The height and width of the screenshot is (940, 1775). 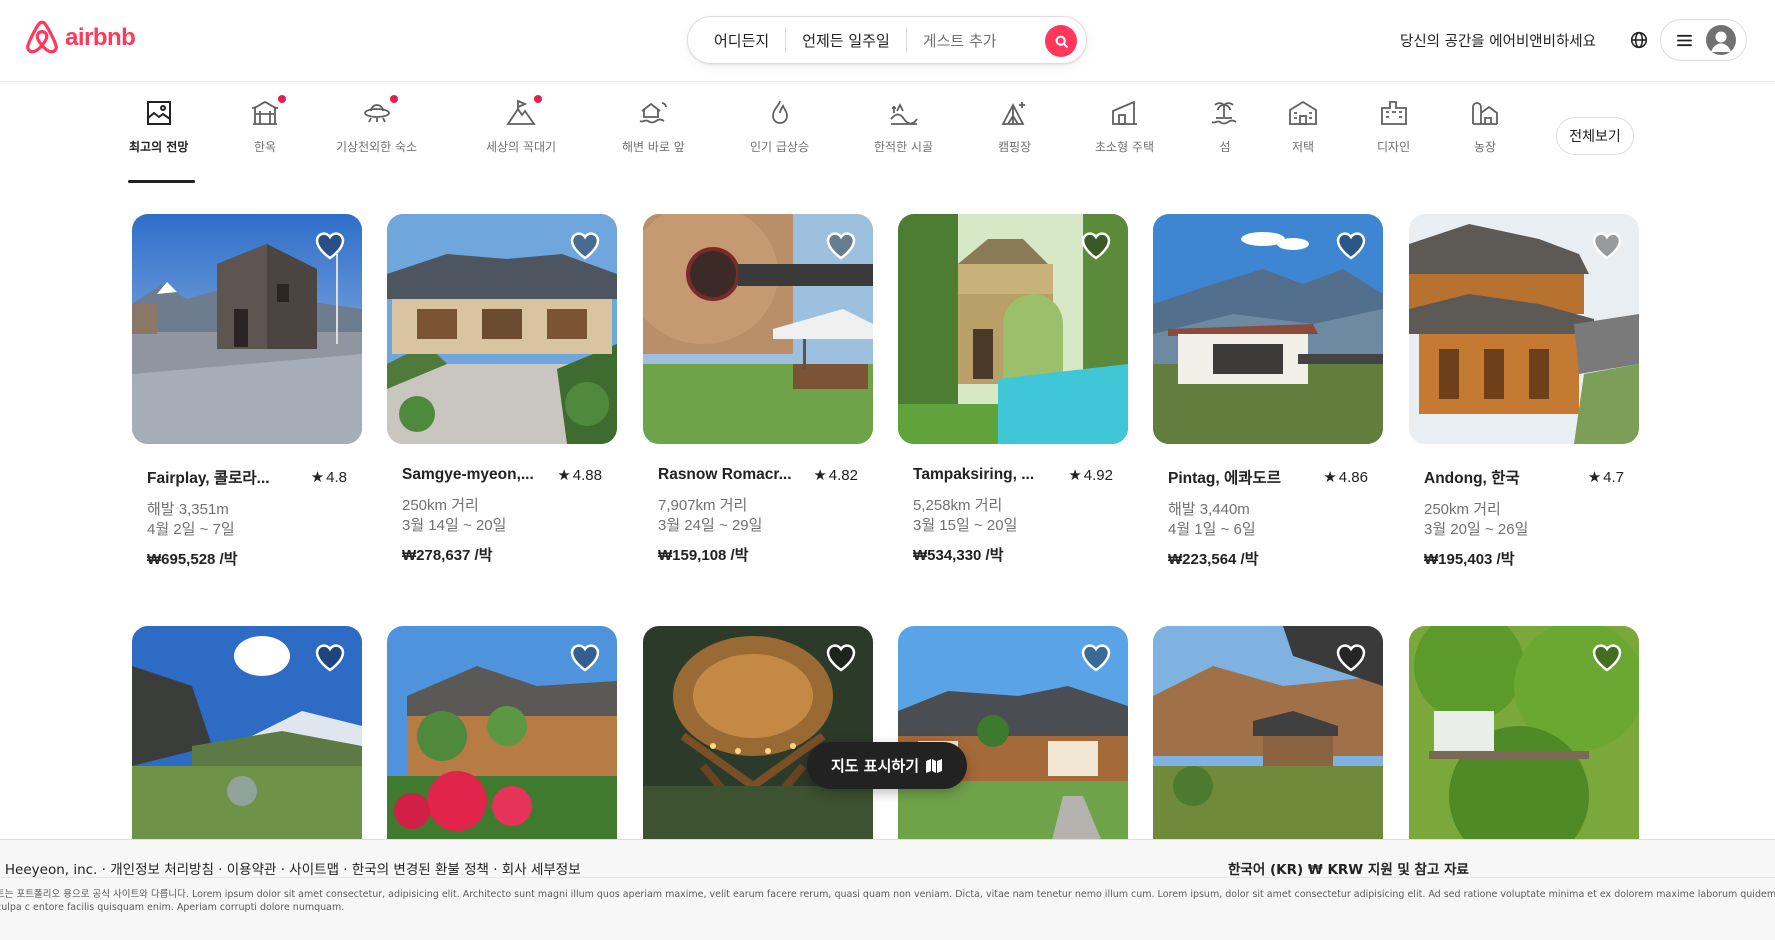 What do you see at coordinates (1212, 529) in the screenshot?
I see `listing-dates: 4월 1일 ~ 6일` at bounding box center [1212, 529].